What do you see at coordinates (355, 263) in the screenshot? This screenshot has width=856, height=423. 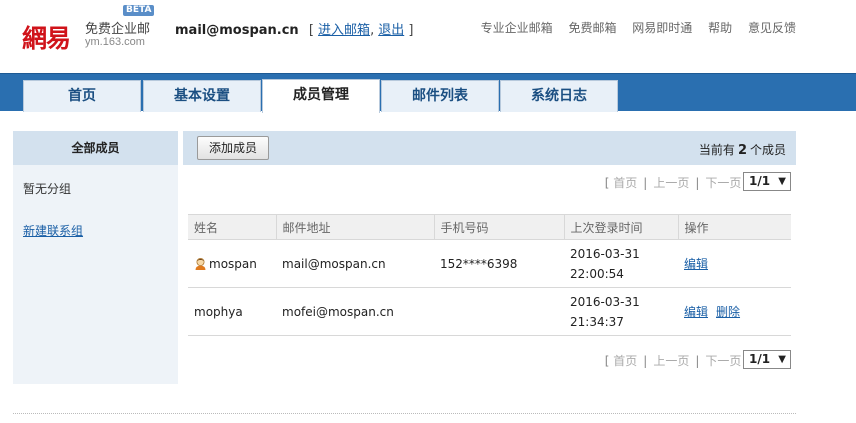 I see `member-email: mail@mospan.cn` at bounding box center [355, 263].